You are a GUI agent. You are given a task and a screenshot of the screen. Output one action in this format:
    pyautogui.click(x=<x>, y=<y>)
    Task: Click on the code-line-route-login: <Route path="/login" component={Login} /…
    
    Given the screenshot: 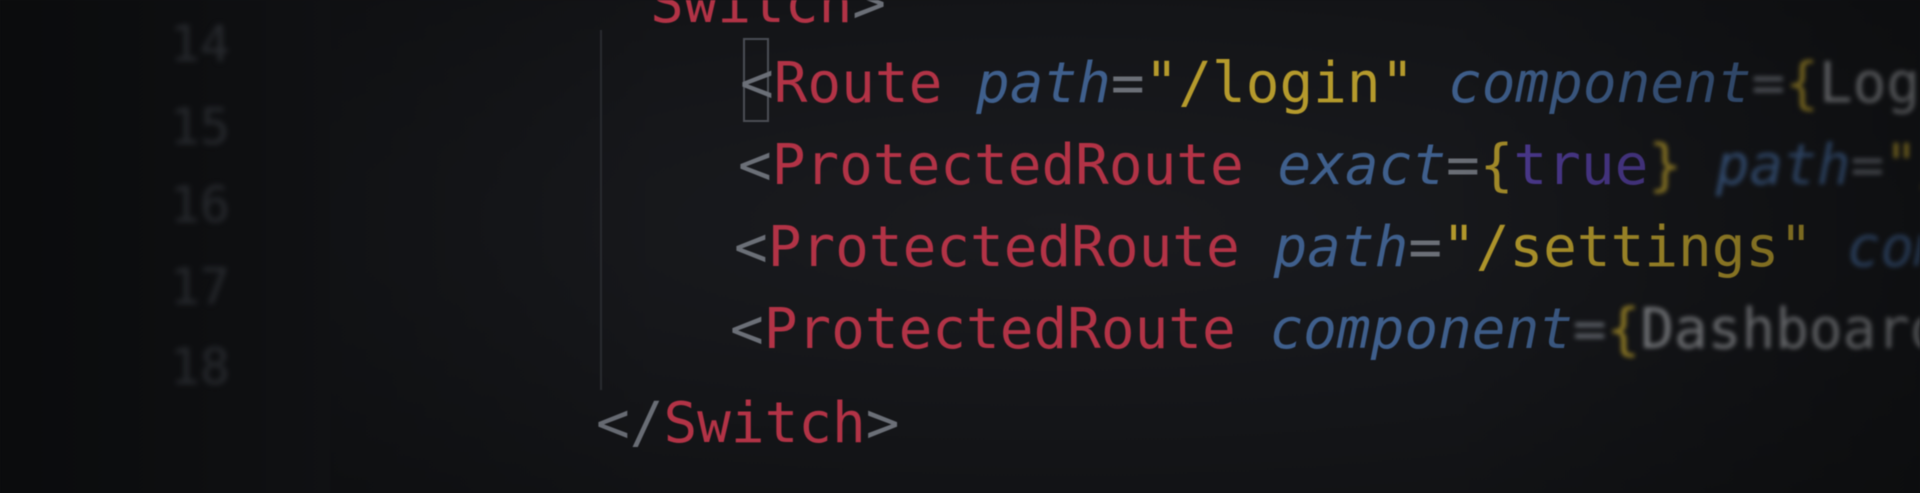 What is the action you would take?
    pyautogui.click(x=1330, y=84)
    